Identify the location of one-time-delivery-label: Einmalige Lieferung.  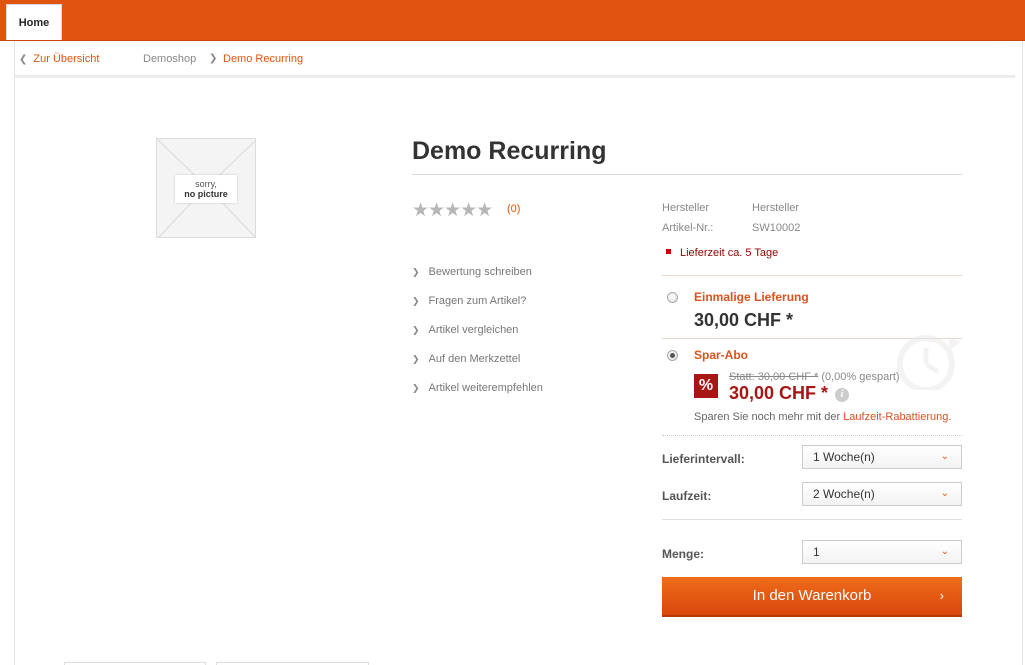
(751, 297).